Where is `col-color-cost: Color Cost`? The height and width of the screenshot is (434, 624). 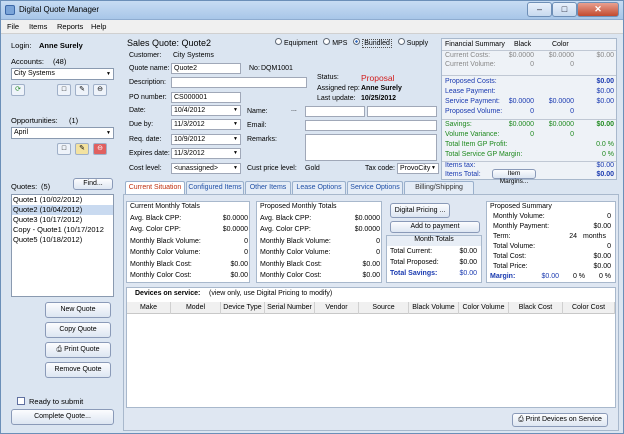 col-color-cost: Color Cost is located at coordinates (589, 308).